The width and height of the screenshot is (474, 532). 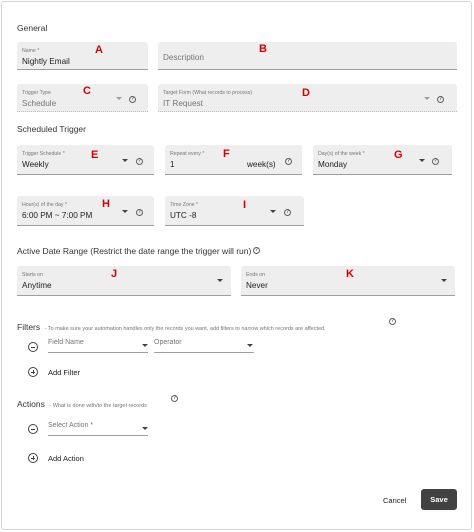 What do you see at coordinates (183, 57) in the screenshot?
I see `description-placeholder: Description` at bounding box center [183, 57].